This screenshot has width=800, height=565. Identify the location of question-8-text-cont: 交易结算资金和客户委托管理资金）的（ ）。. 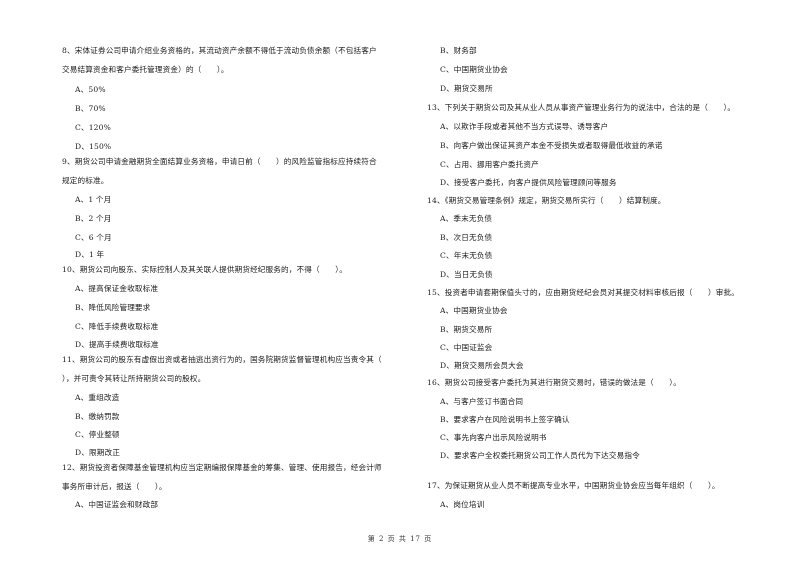
(145, 69).